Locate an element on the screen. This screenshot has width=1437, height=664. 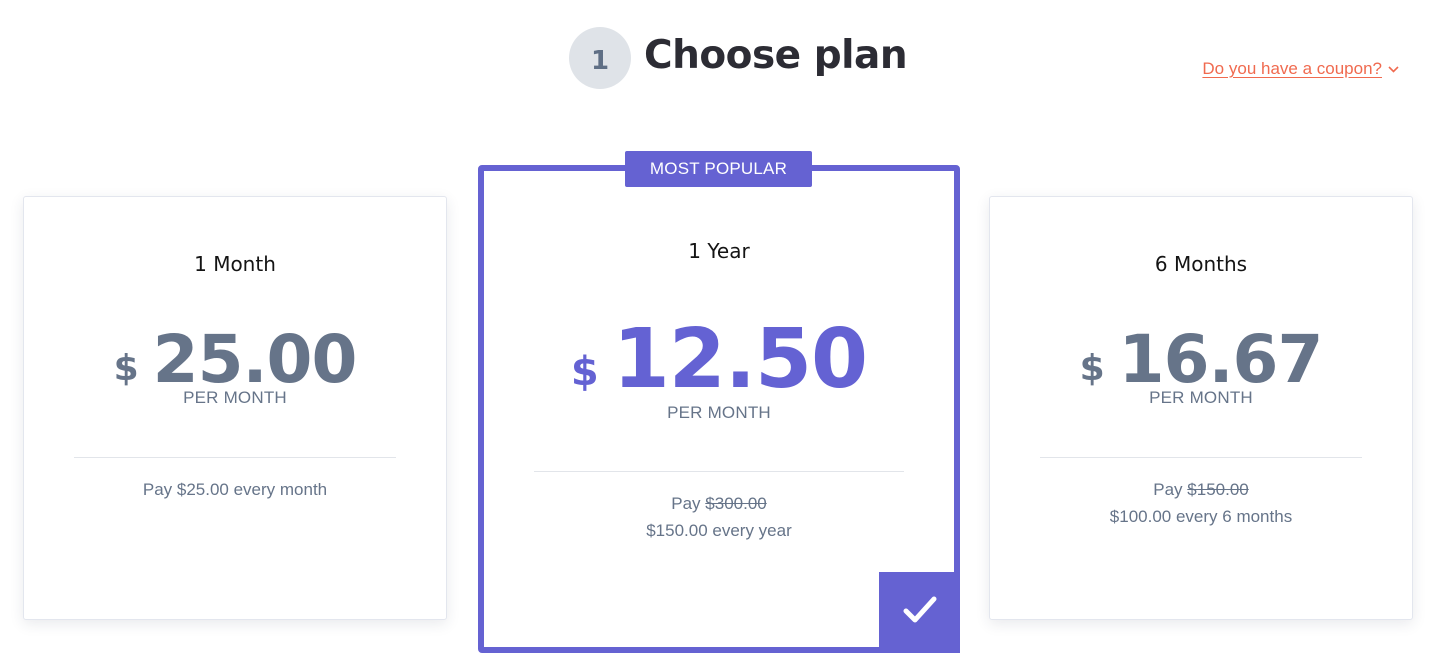
page-title: Choose plan is located at coordinates (776, 55).